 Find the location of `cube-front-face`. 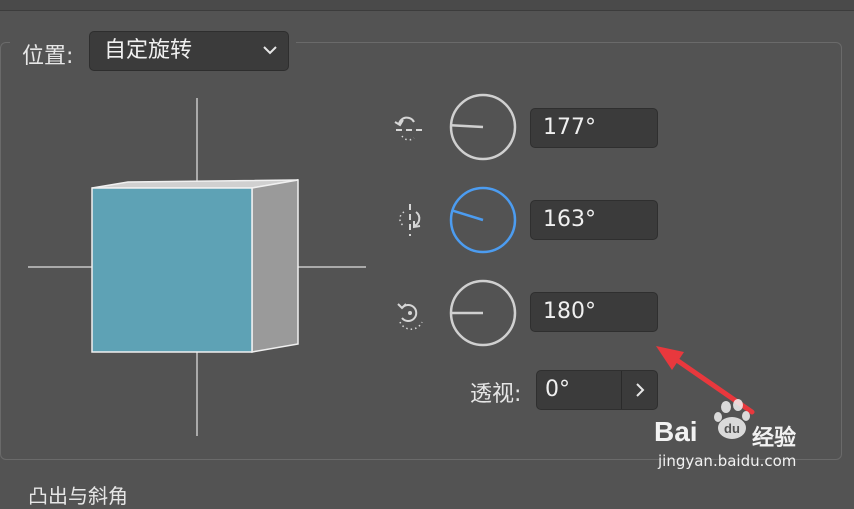

cube-front-face is located at coordinates (172, 270).